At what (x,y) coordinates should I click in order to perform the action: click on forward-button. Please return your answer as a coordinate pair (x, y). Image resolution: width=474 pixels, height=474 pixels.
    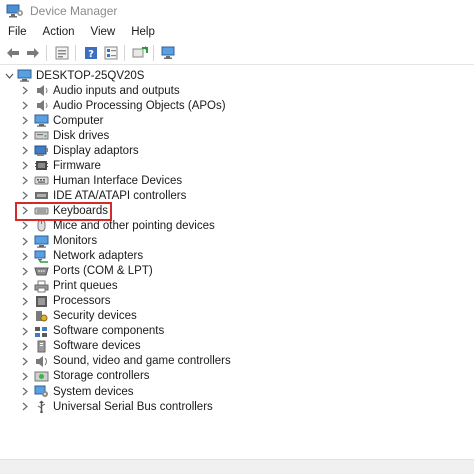
    Looking at the image, I should click on (33, 53).